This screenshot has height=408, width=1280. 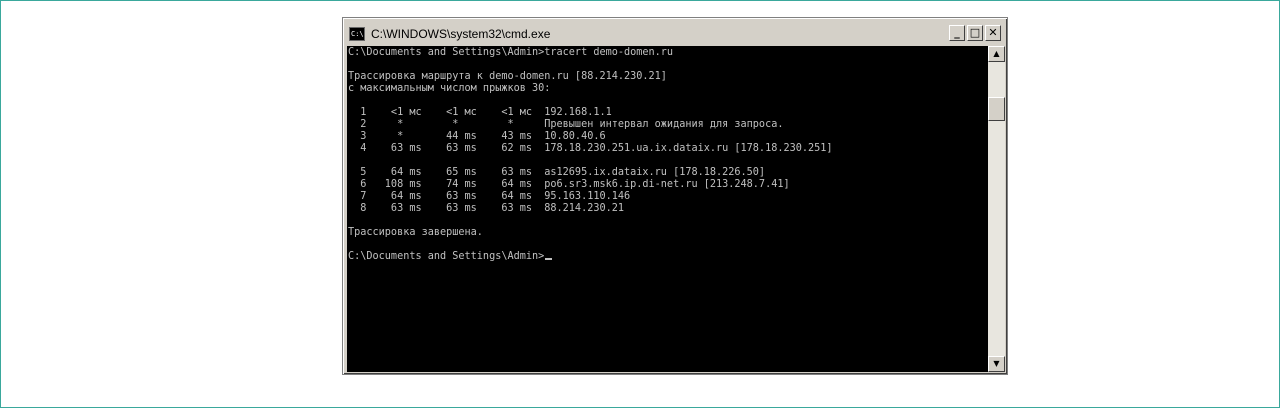 What do you see at coordinates (996, 109) in the screenshot?
I see `scroll-thumb` at bounding box center [996, 109].